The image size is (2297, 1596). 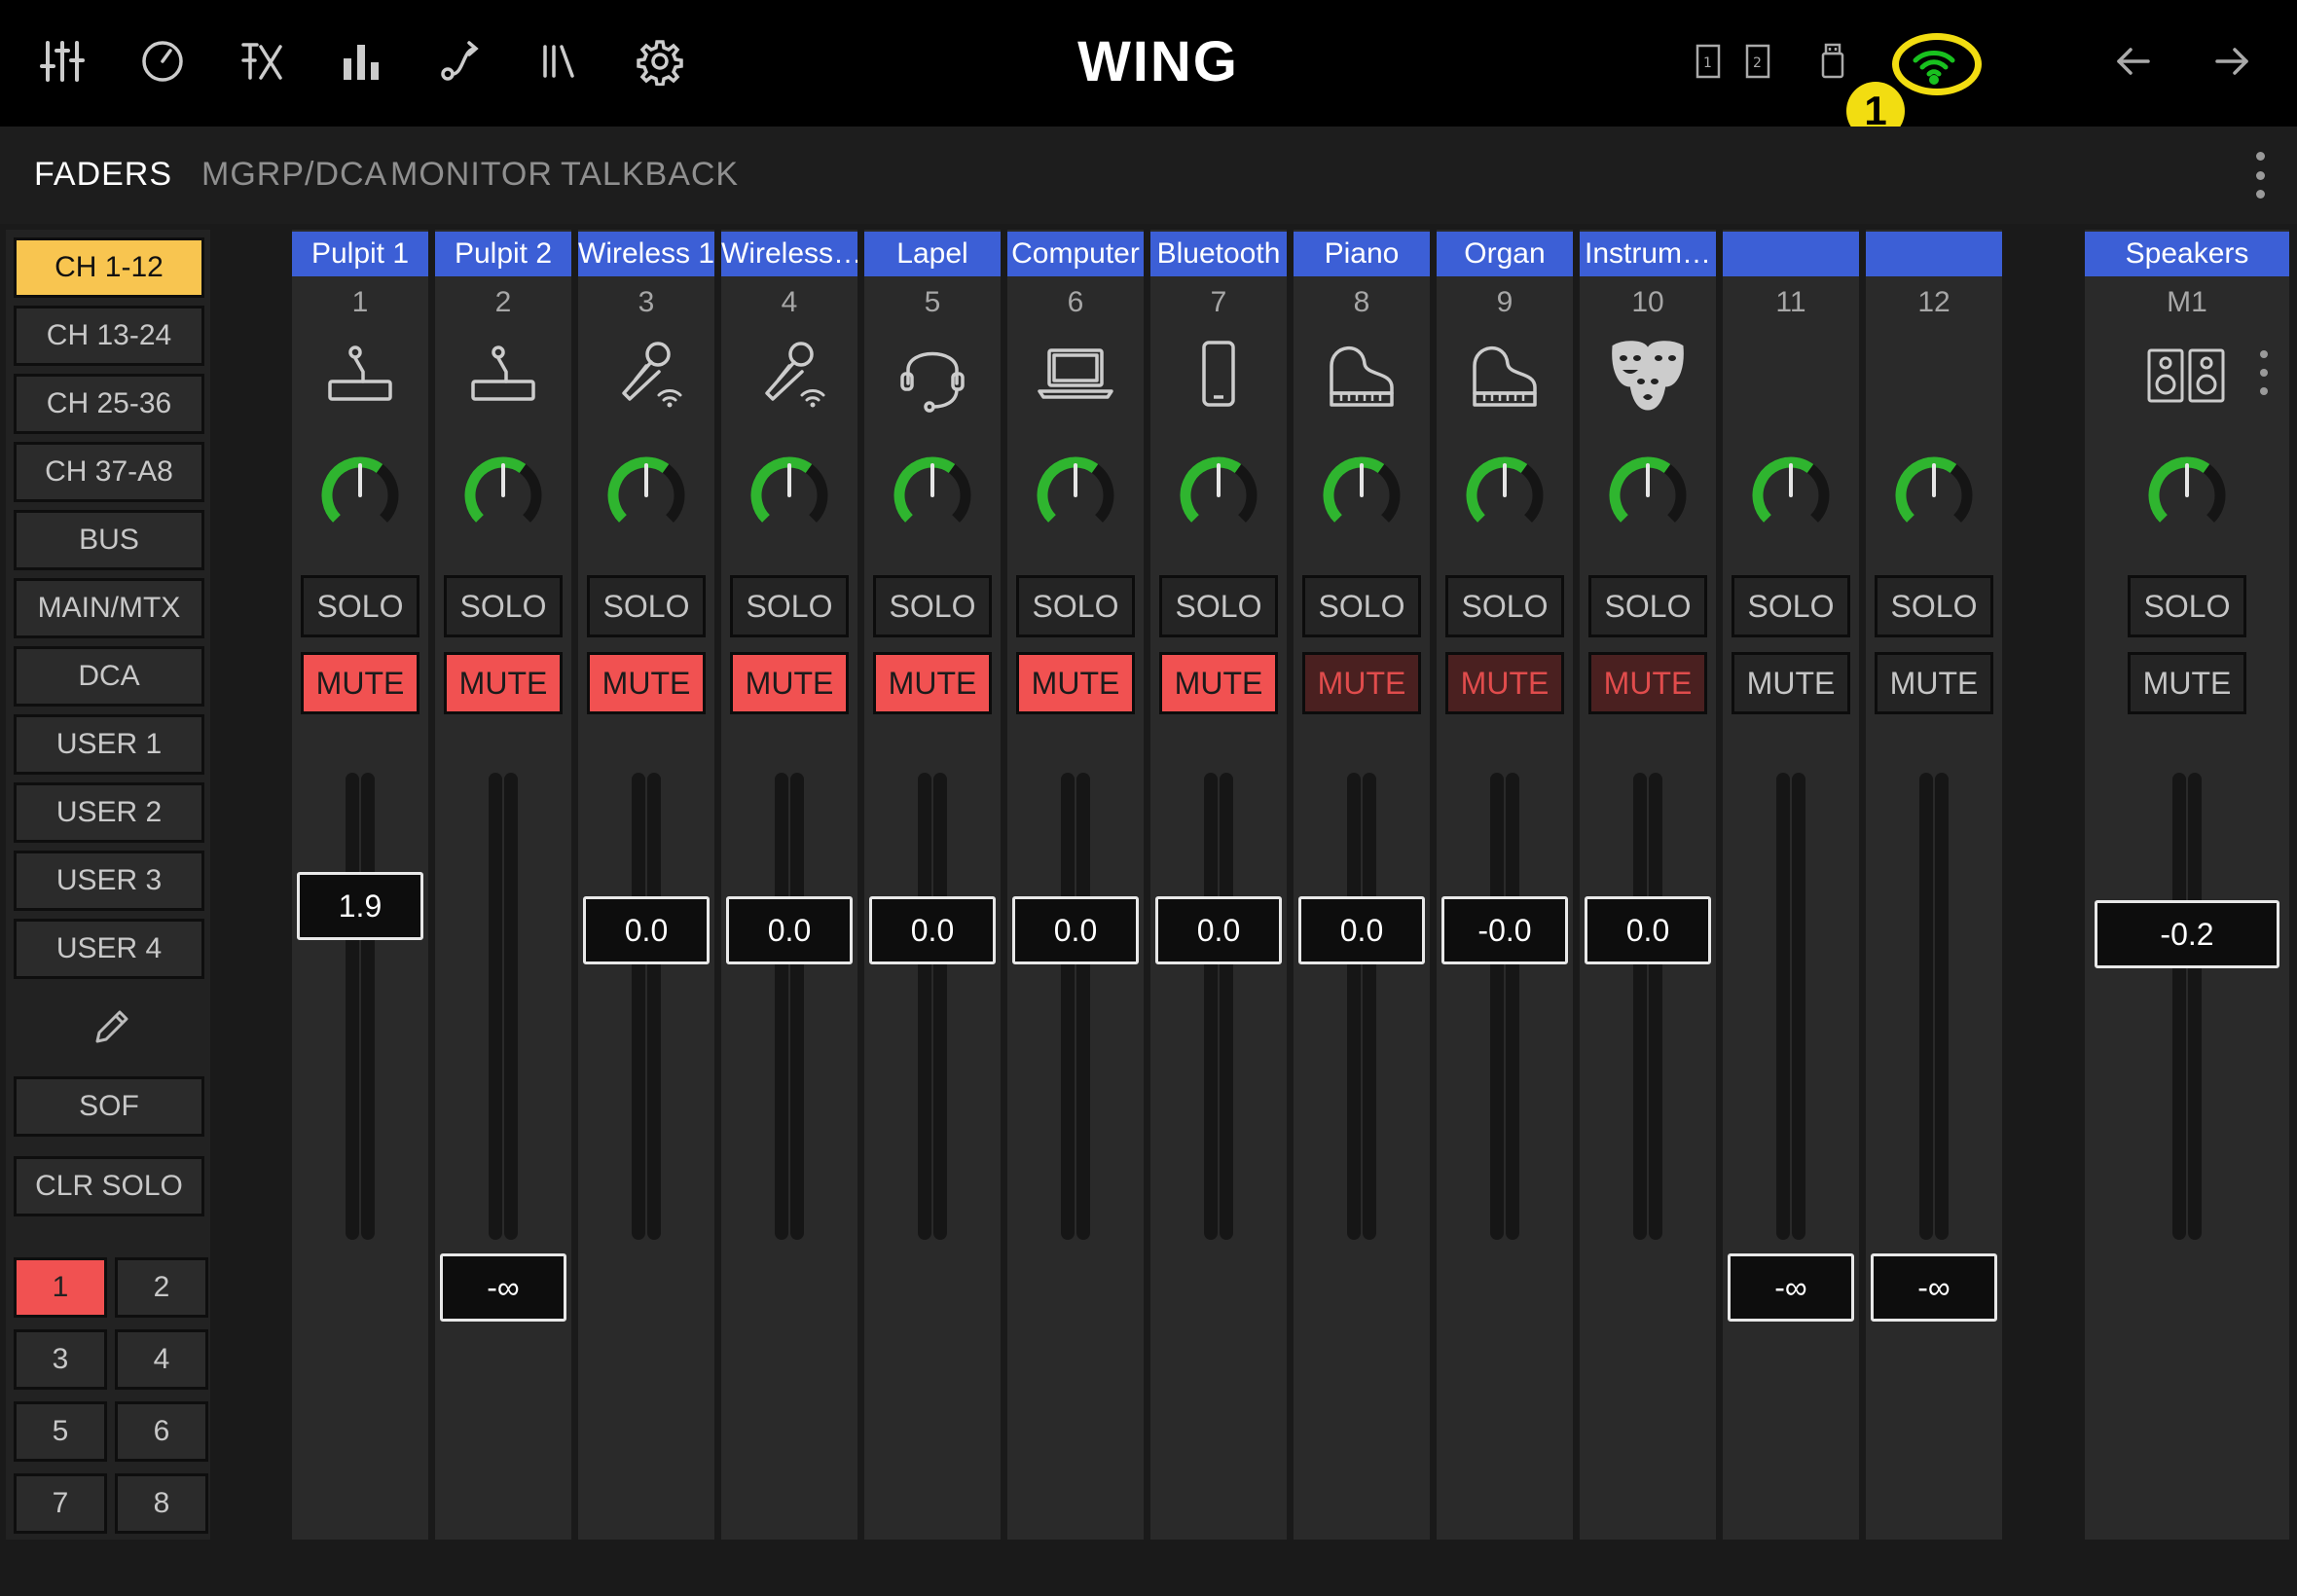 What do you see at coordinates (932, 254) in the screenshot?
I see `channel-name: Lapel` at bounding box center [932, 254].